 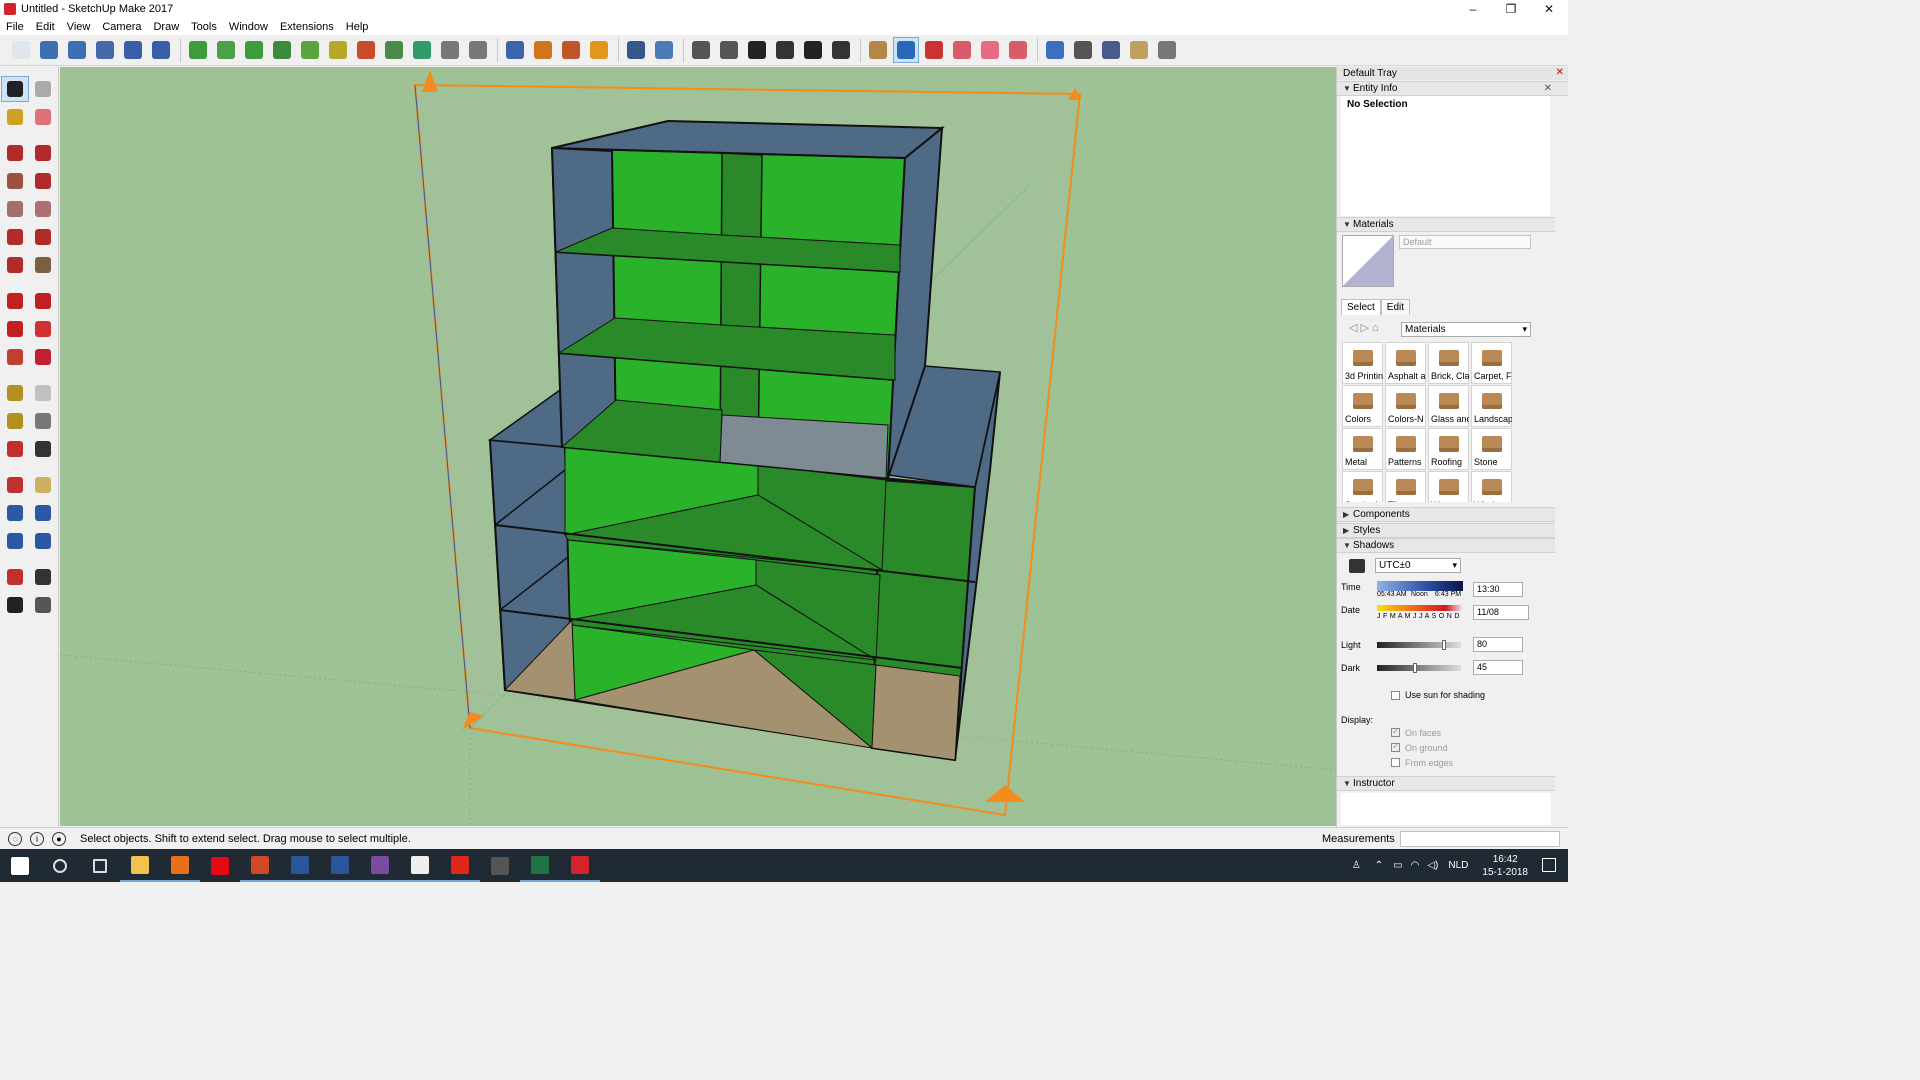 What do you see at coordinates (543, 50) in the screenshot?
I see `filter-button` at bounding box center [543, 50].